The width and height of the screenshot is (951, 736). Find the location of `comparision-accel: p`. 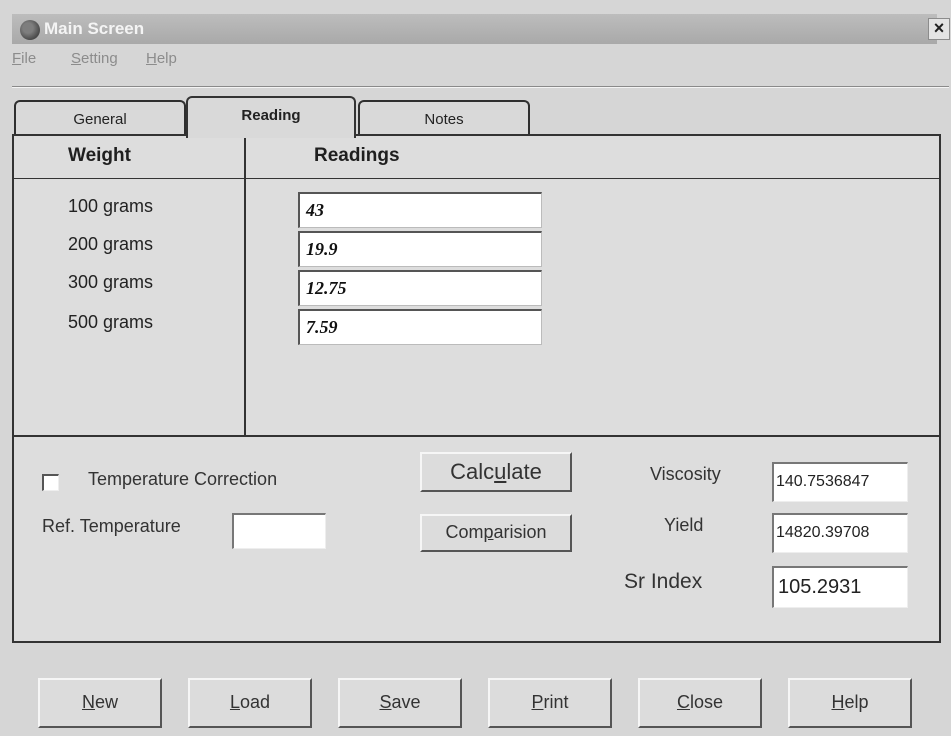

comparision-accel: p is located at coordinates (488, 532).